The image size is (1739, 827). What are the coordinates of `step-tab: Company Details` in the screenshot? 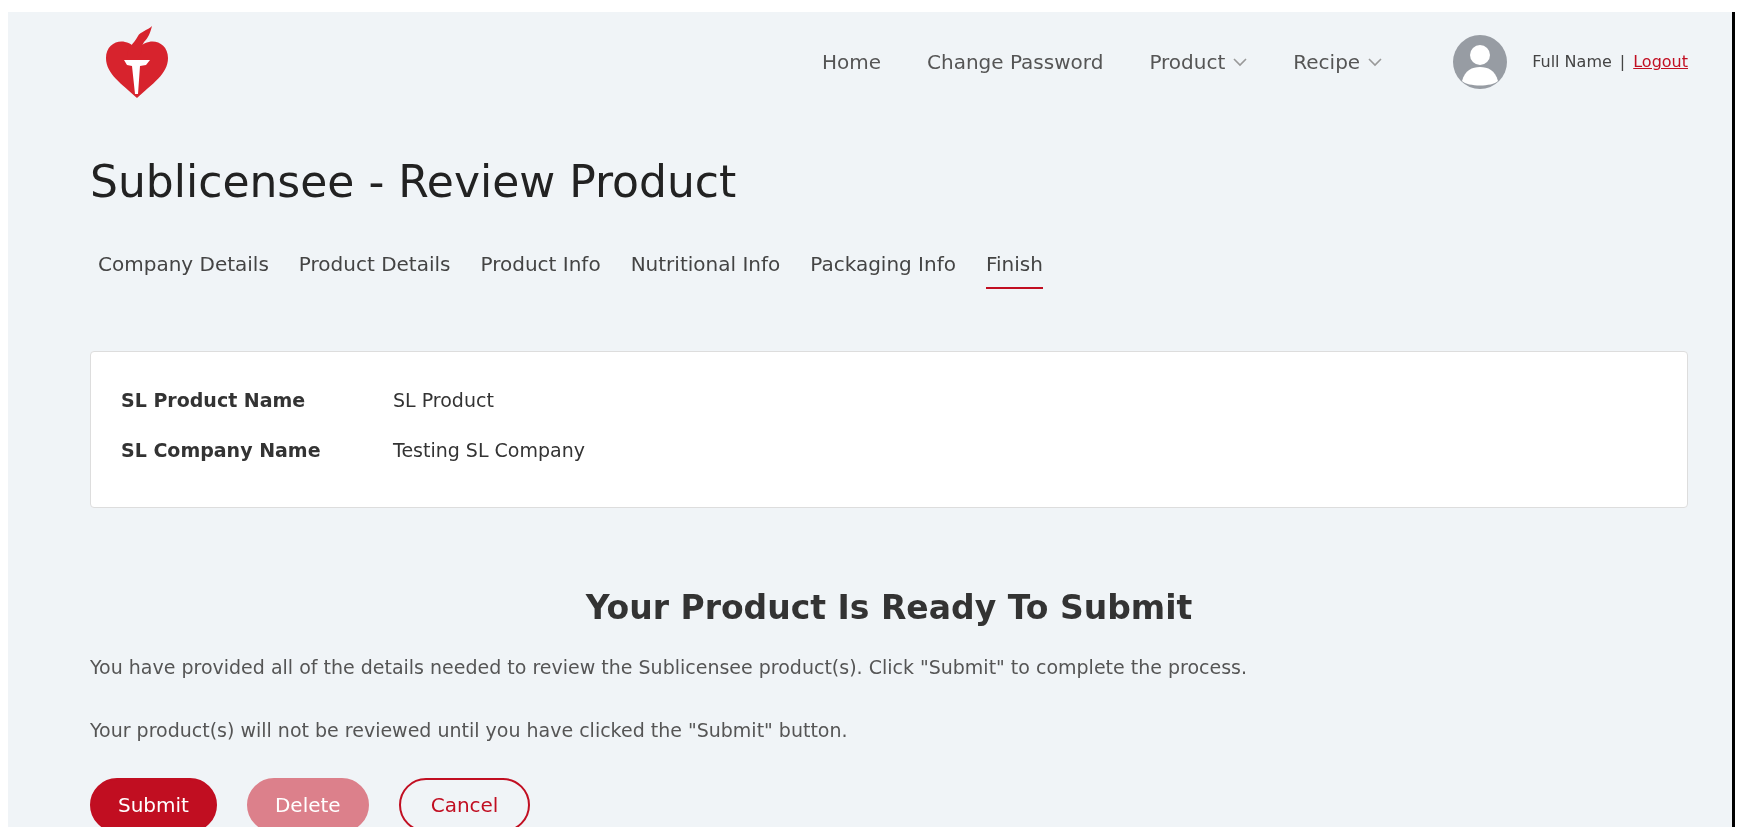 It's located at (183, 263).